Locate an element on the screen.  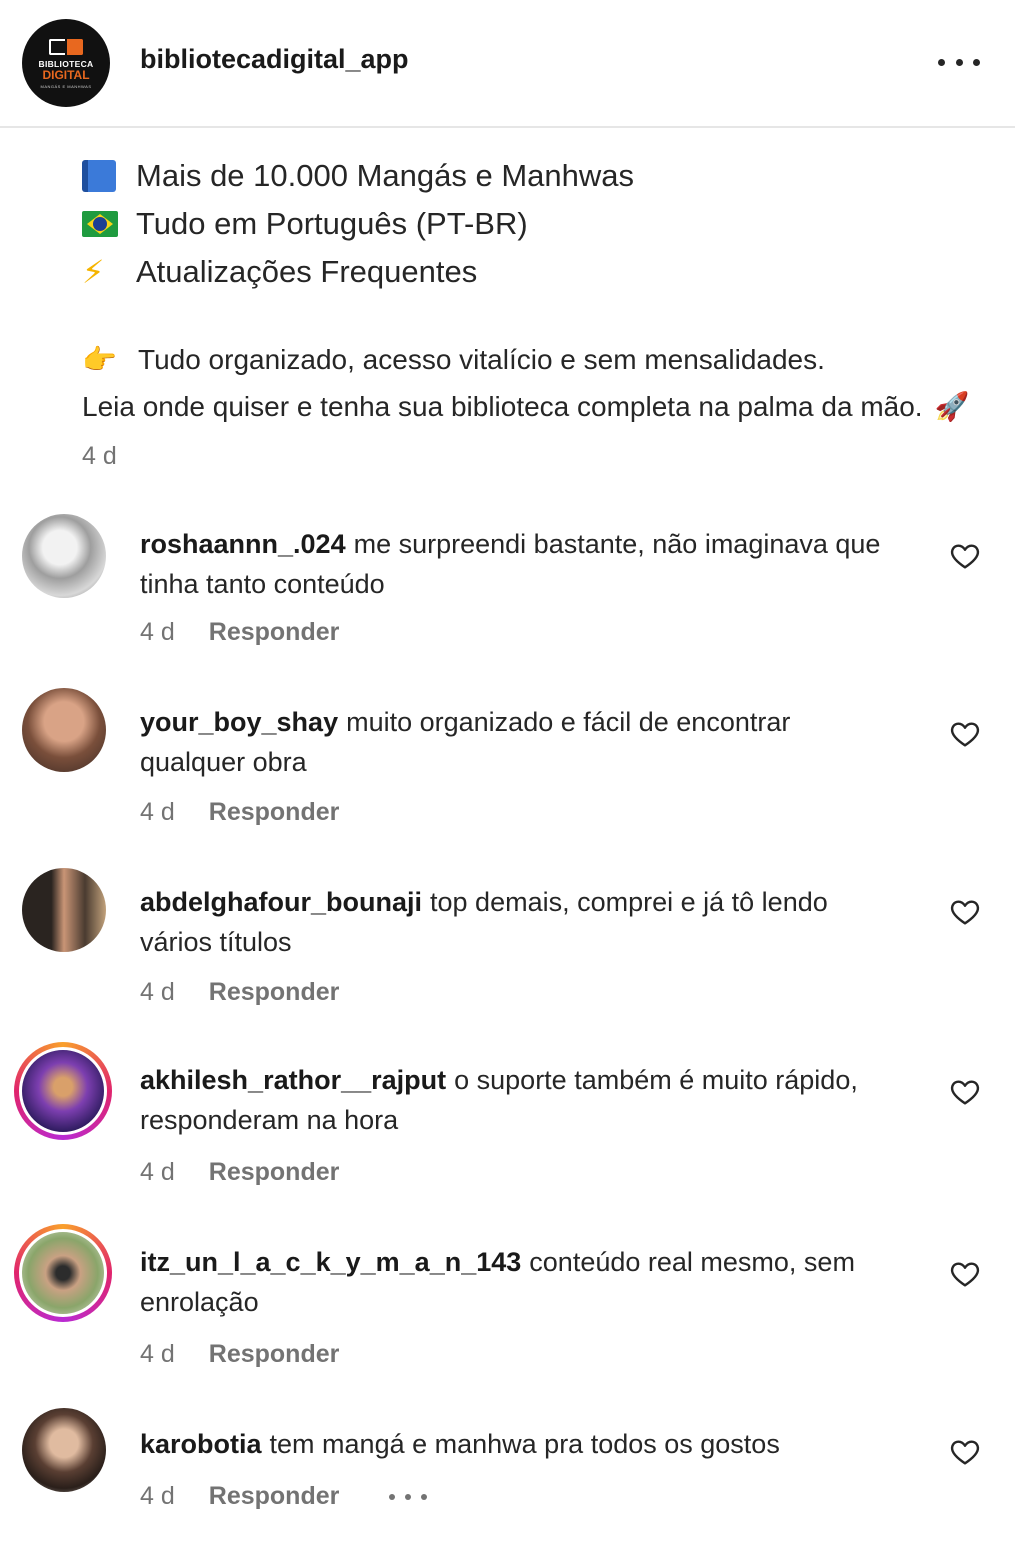
pointing-hand-icon: 👉 is located at coordinates (99, 359).